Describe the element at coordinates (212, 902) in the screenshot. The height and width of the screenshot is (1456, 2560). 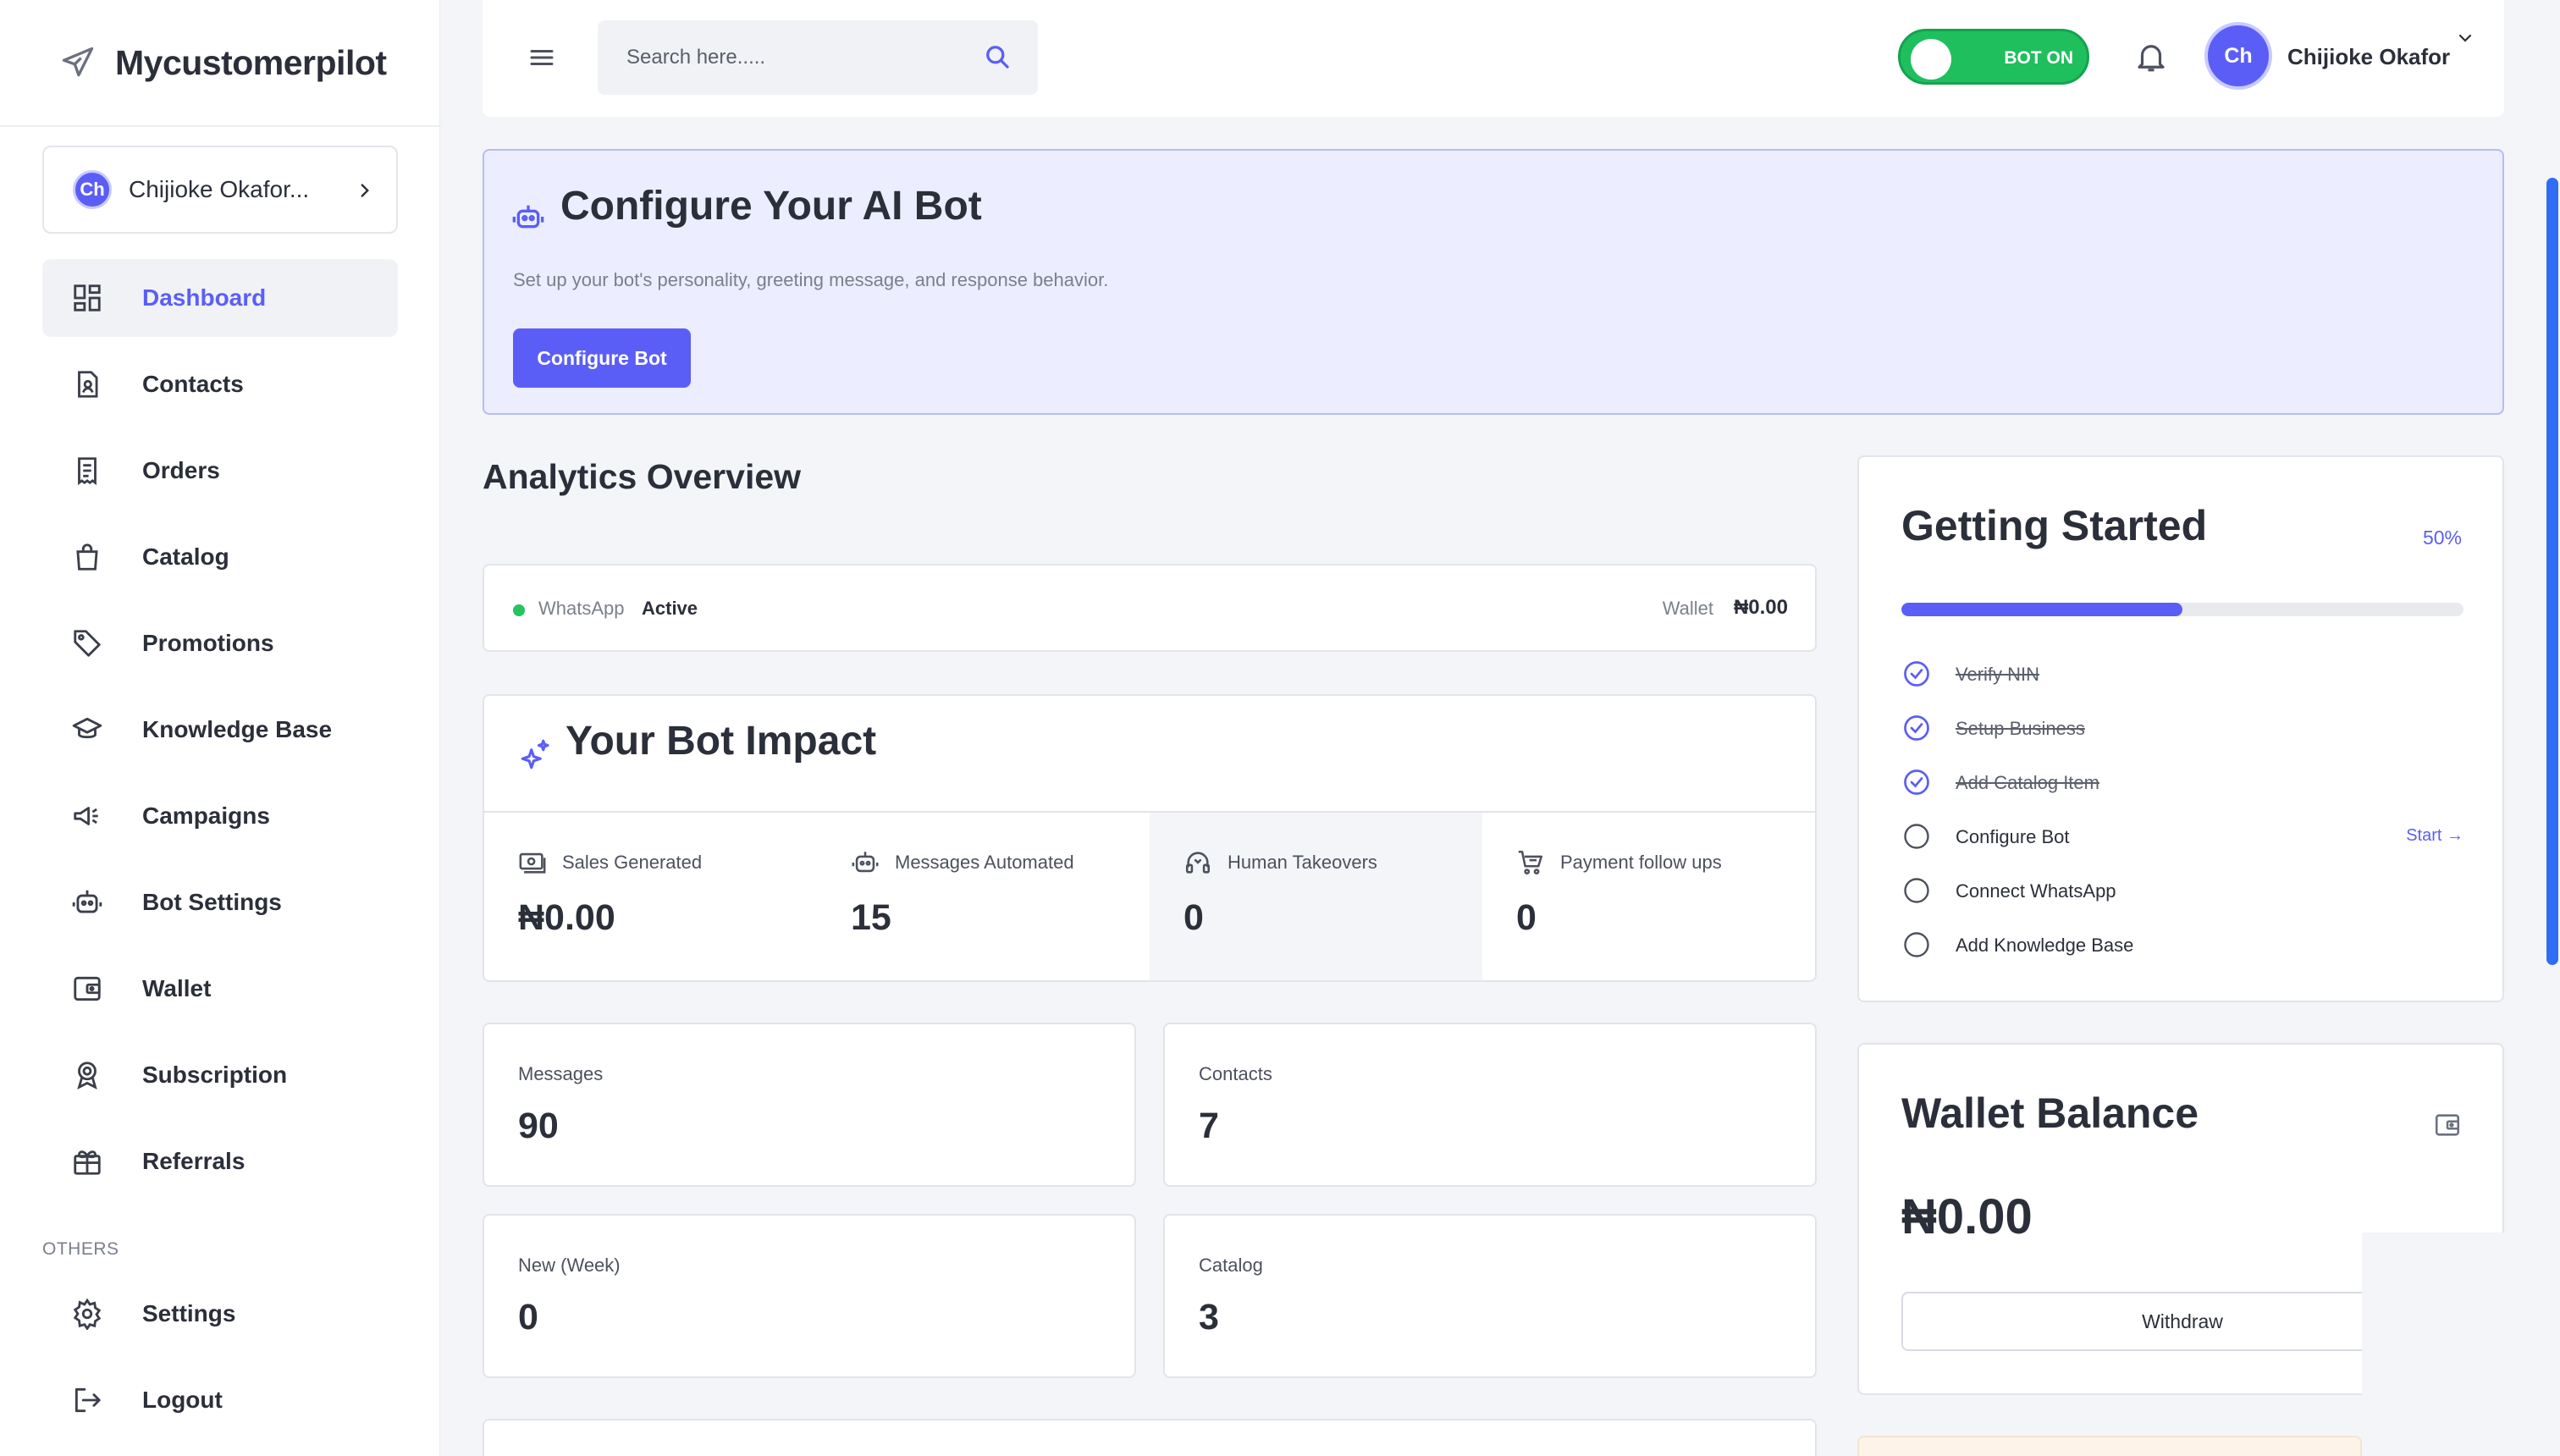
I see `sidebar-item-label: Bot Settings` at that location.